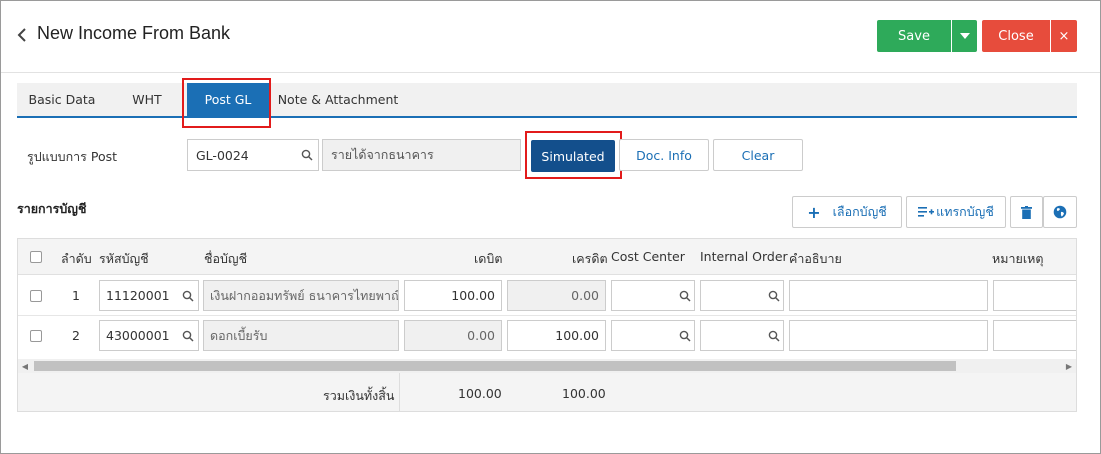 Image resolution: width=1101 pixels, height=454 pixels. I want to click on trash-icon, so click(1026, 212).